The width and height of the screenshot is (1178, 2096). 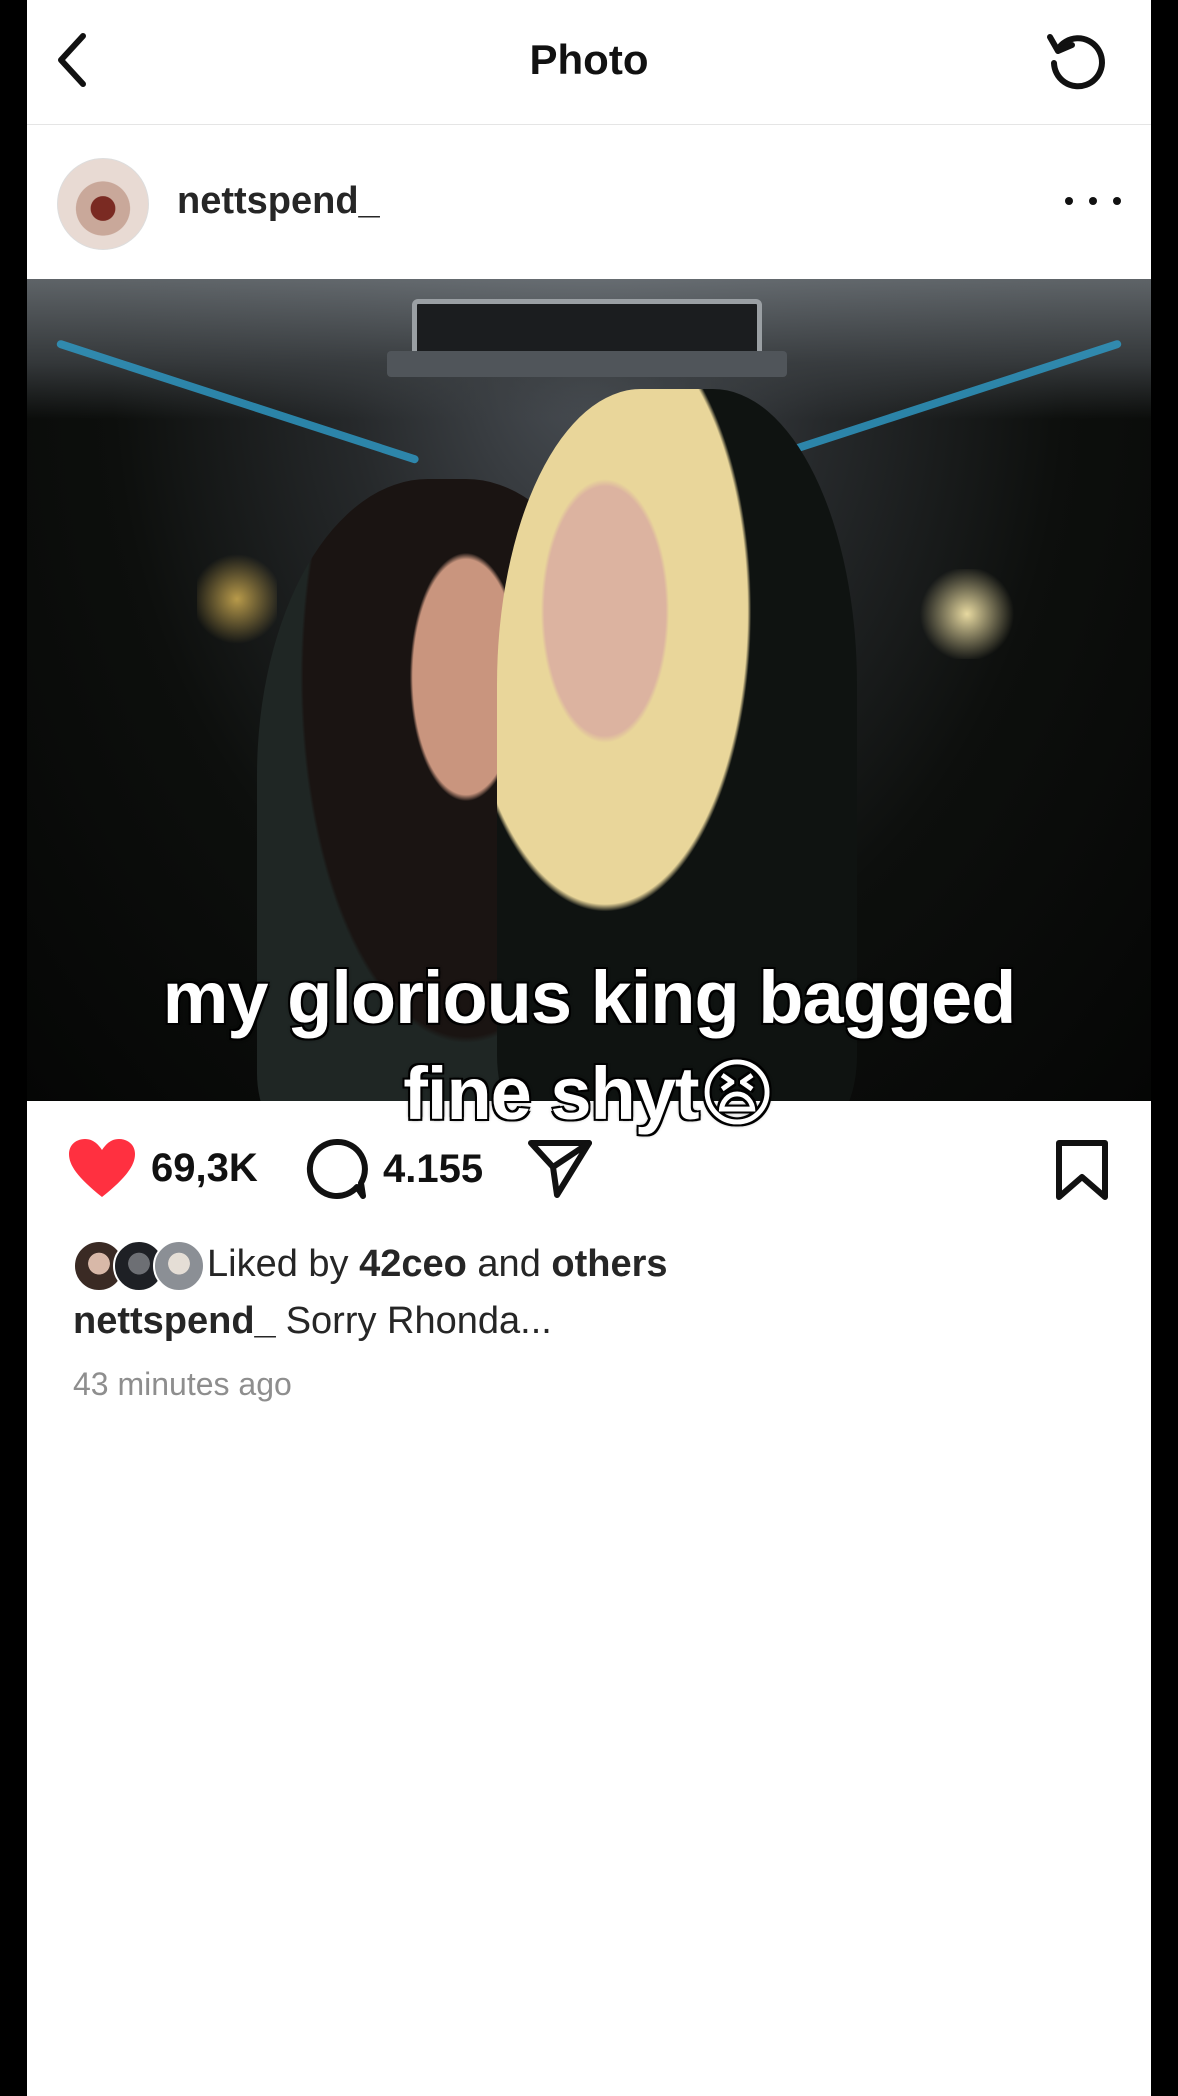 What do you see at coordinates (278, 201) in the screenshot?
I see `post-username: nettspend_` at bounding box center [278, 201].